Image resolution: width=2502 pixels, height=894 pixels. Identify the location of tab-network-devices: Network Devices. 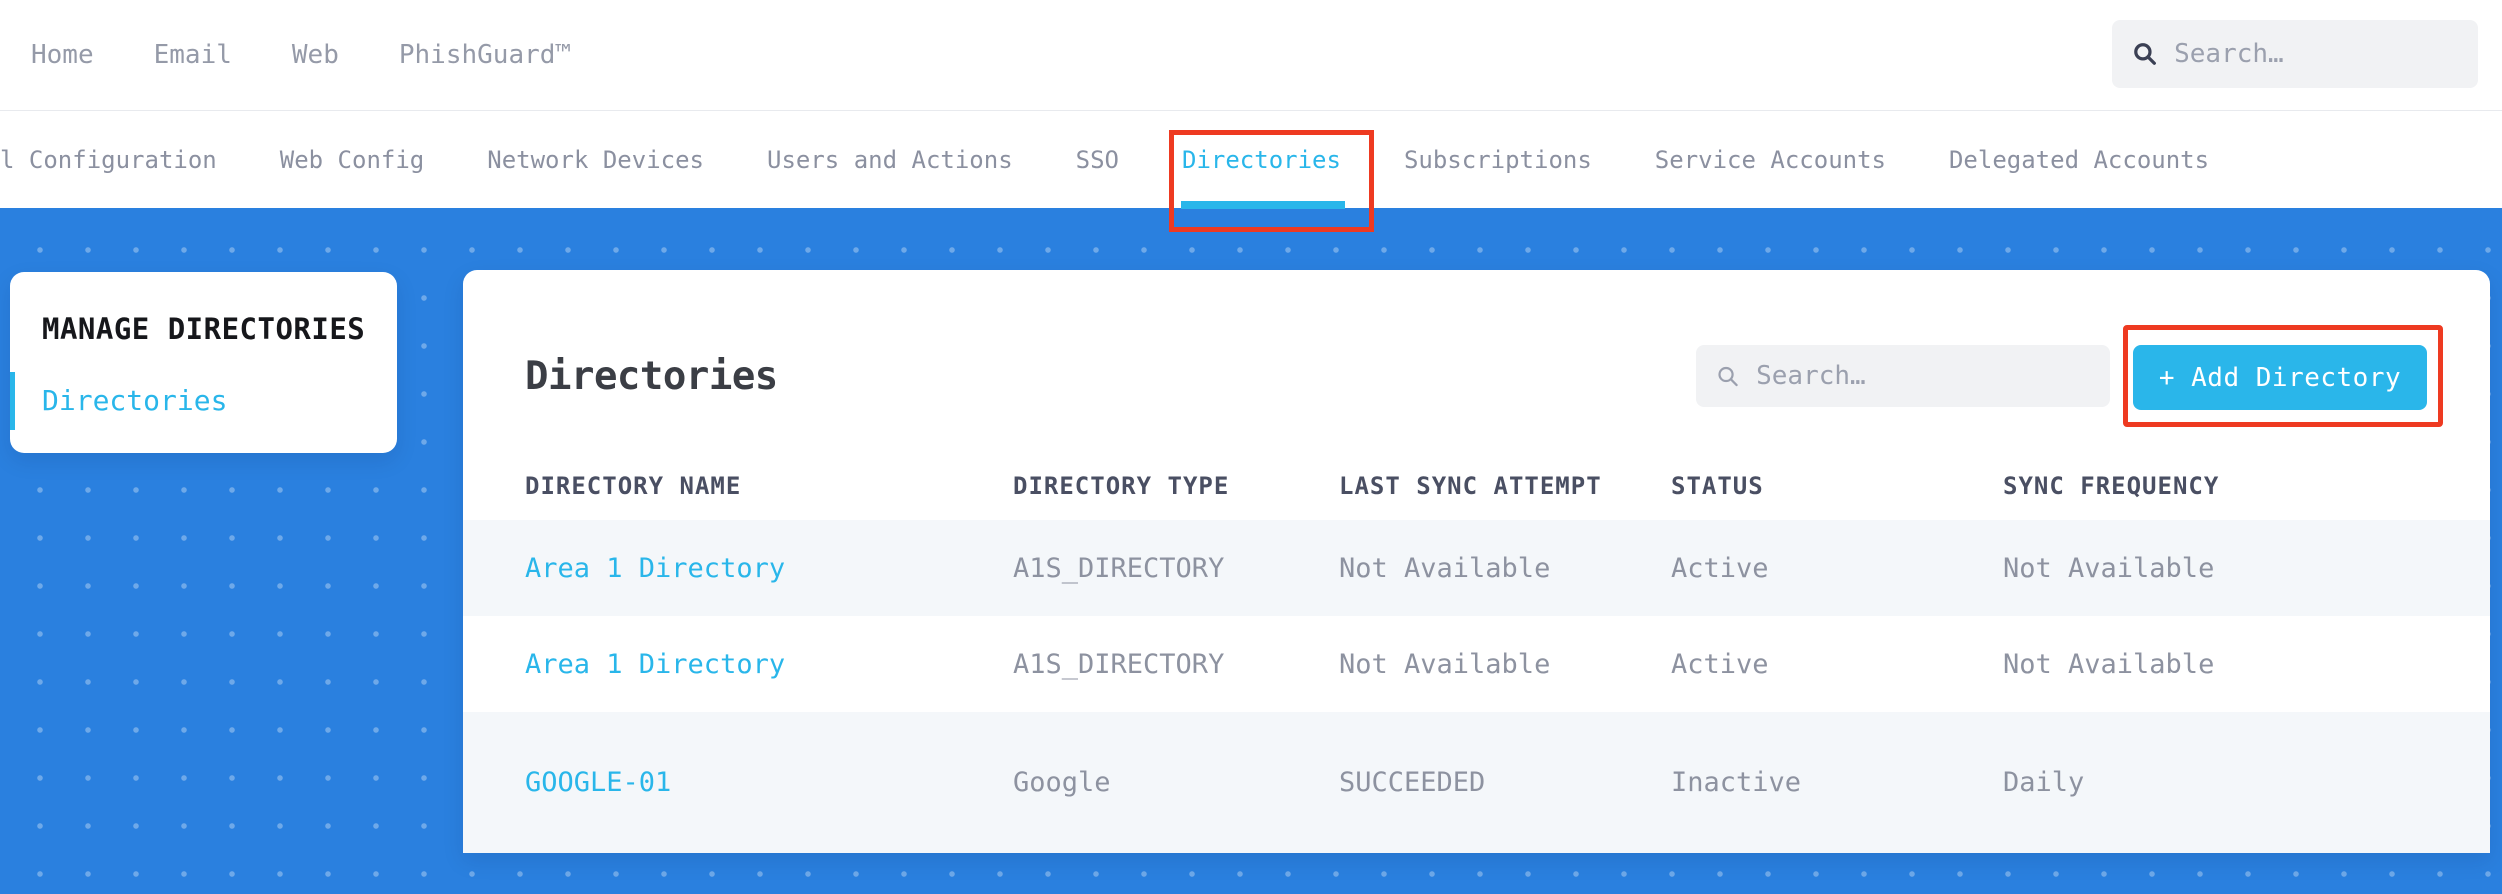
(595, 160).